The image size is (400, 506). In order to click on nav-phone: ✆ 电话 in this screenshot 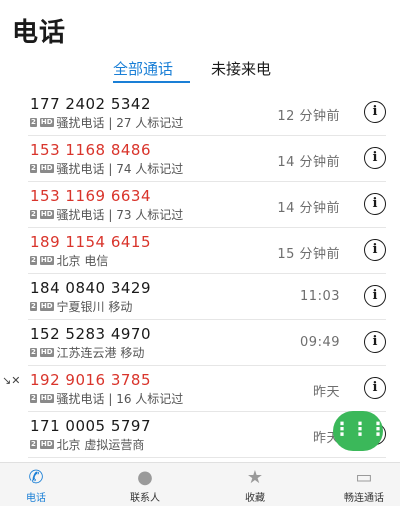, I will do `click(38, 485)`.